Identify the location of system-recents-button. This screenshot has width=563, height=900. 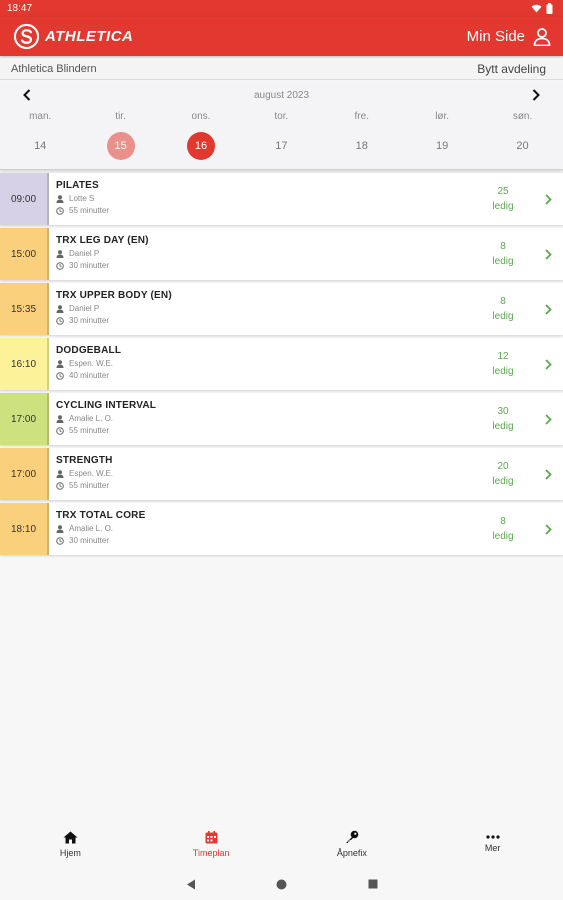
(373, 884).